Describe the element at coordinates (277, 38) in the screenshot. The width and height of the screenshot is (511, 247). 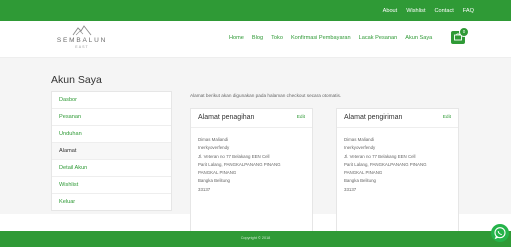
I see `nav-toko: Toko` at that location.